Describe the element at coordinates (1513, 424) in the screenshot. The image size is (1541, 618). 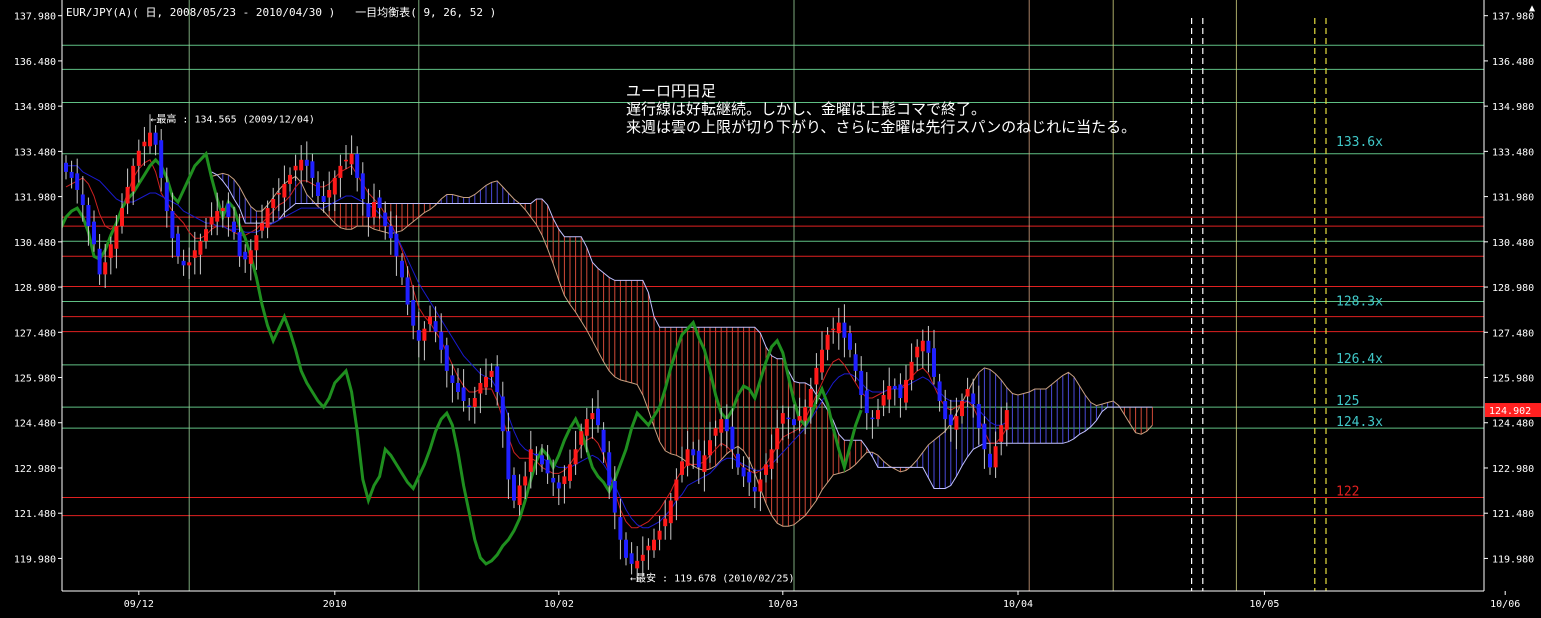
I see `y-tick-label-right: 124.480` at that location.